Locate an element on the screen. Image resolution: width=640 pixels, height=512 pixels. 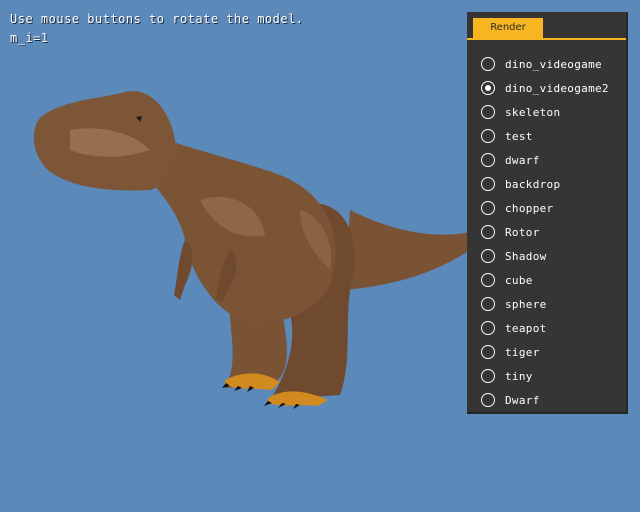
model-option: sphere is located at coordinates (545, 304).